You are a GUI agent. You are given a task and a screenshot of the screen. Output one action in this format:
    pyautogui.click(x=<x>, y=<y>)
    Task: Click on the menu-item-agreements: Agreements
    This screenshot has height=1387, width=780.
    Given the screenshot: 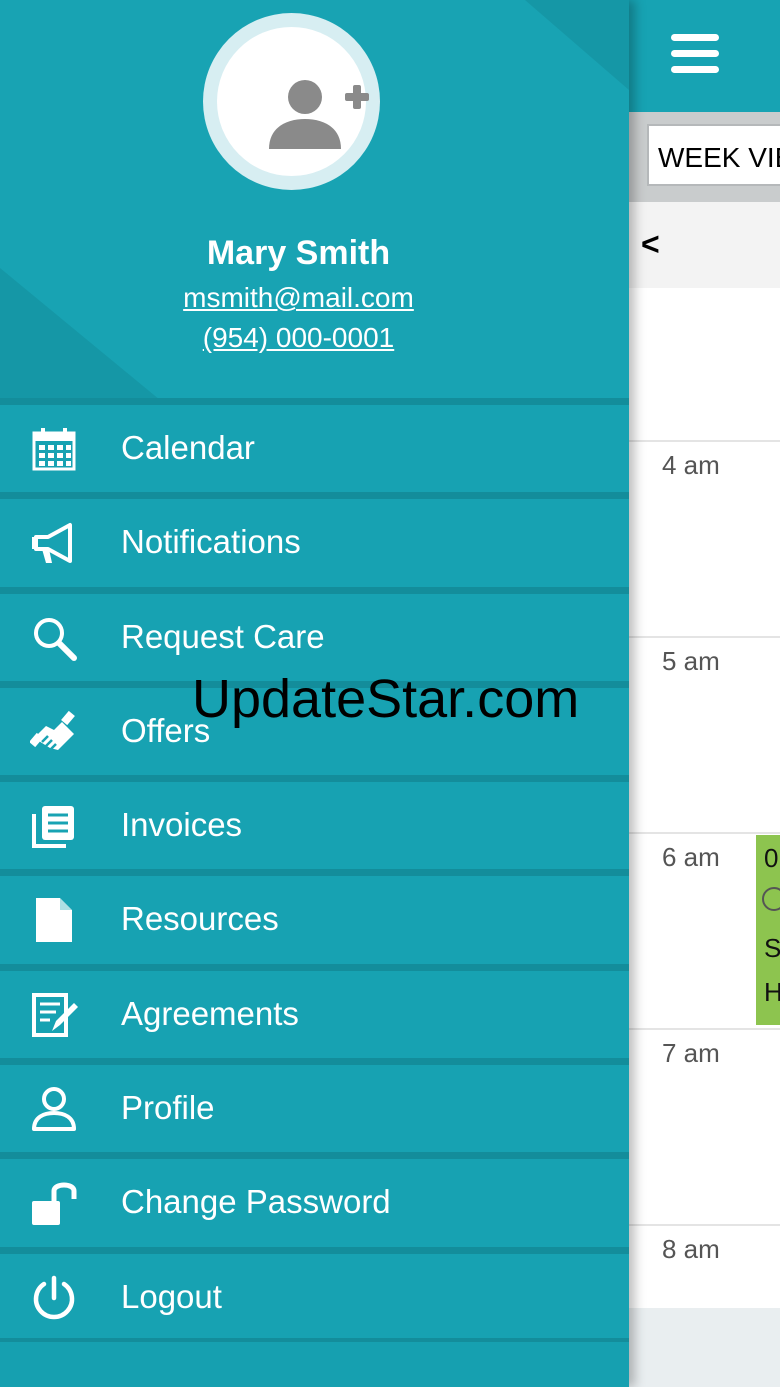 What is the action you would take?
    pyautogui.click(x=314, y=1011)
    